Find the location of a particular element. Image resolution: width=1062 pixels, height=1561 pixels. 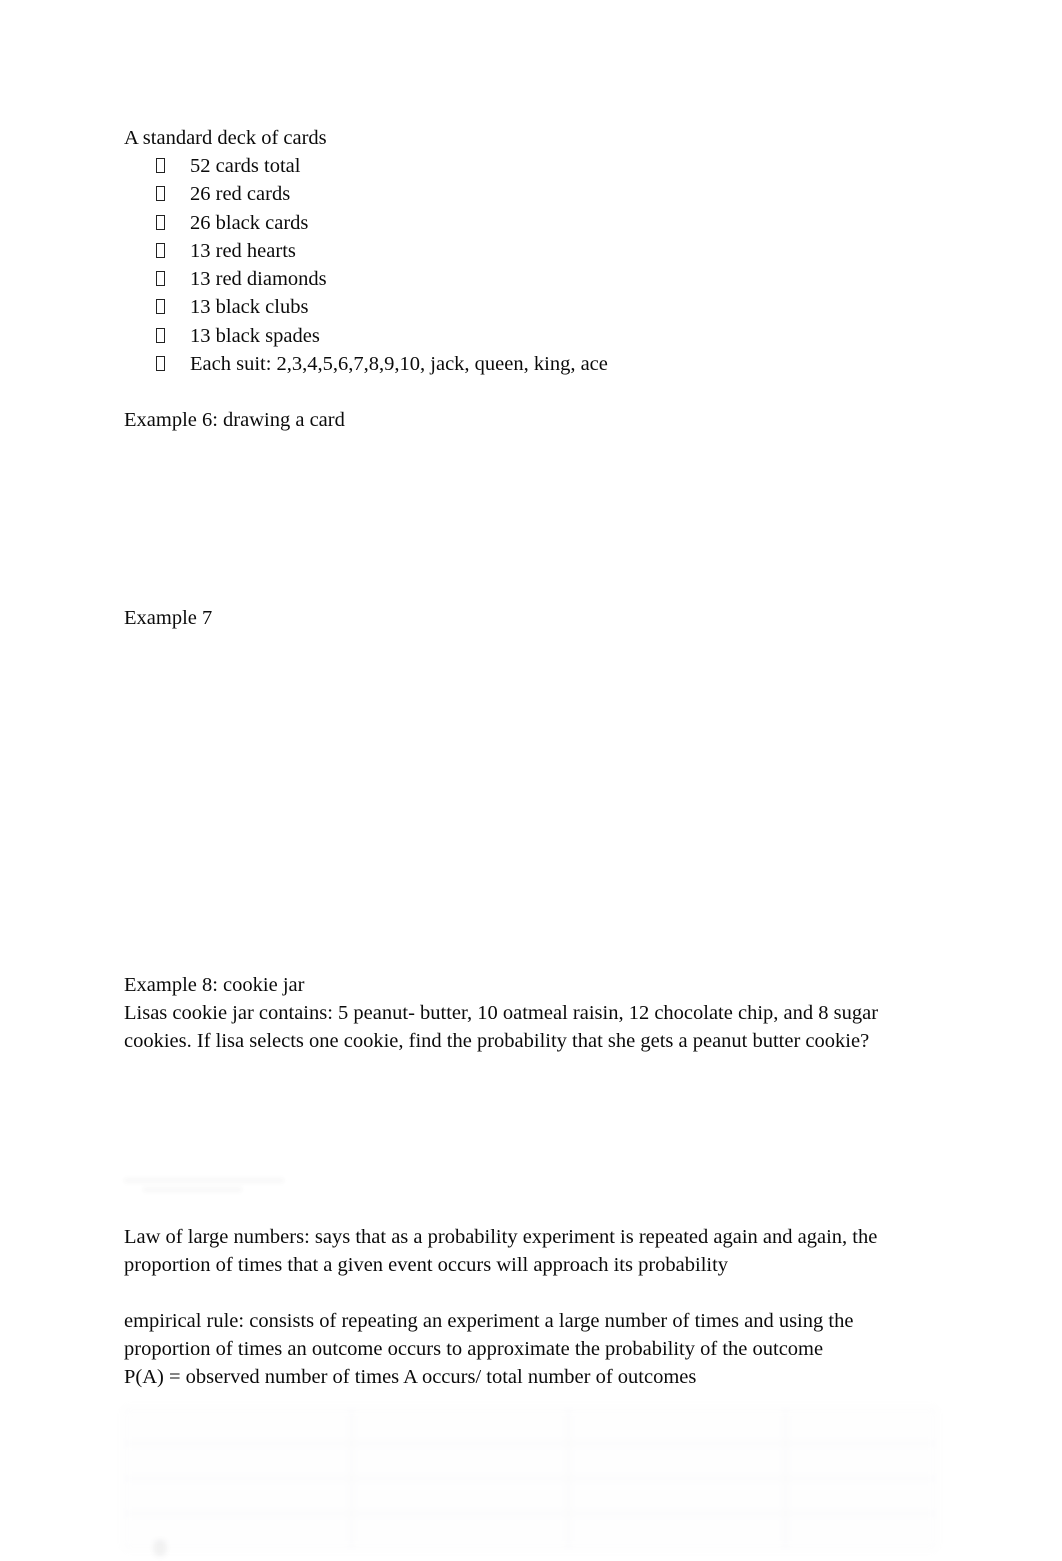

example-6-work-area is located at coordinates (508, 519).